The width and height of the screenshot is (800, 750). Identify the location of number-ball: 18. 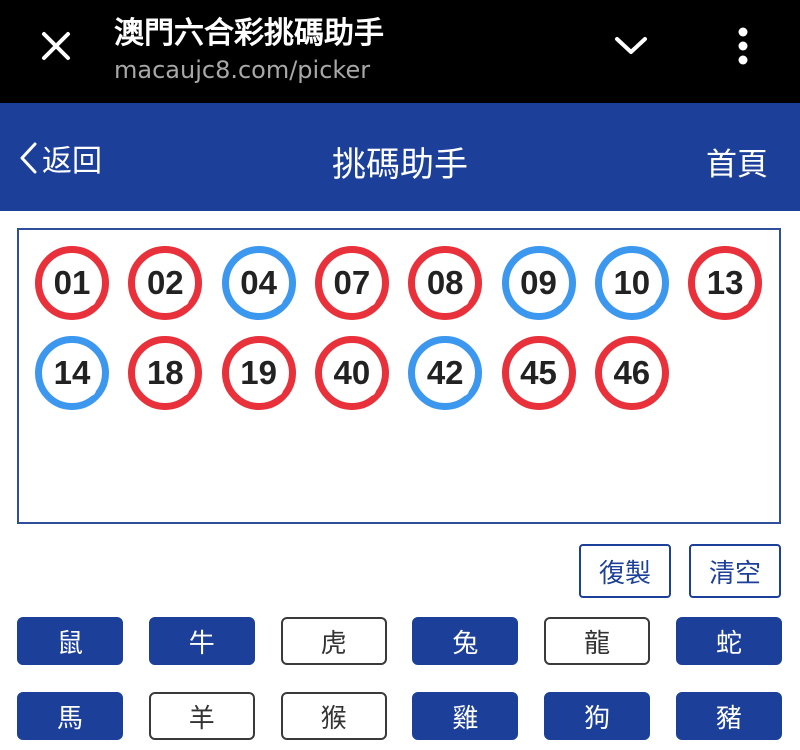
(165, 373).